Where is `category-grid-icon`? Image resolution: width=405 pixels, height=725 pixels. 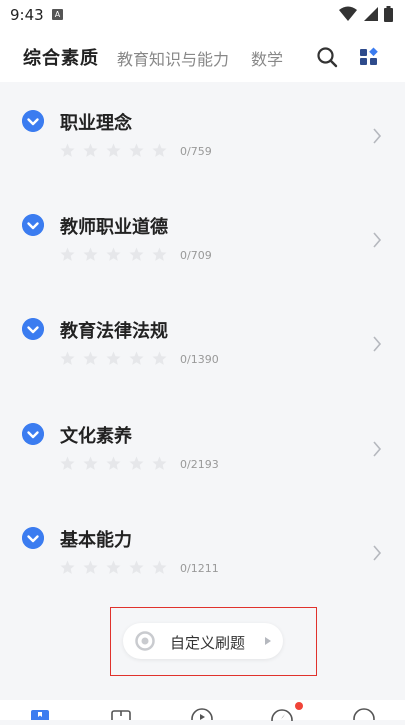
category-grid-icon is located at coordinates (369, 57).